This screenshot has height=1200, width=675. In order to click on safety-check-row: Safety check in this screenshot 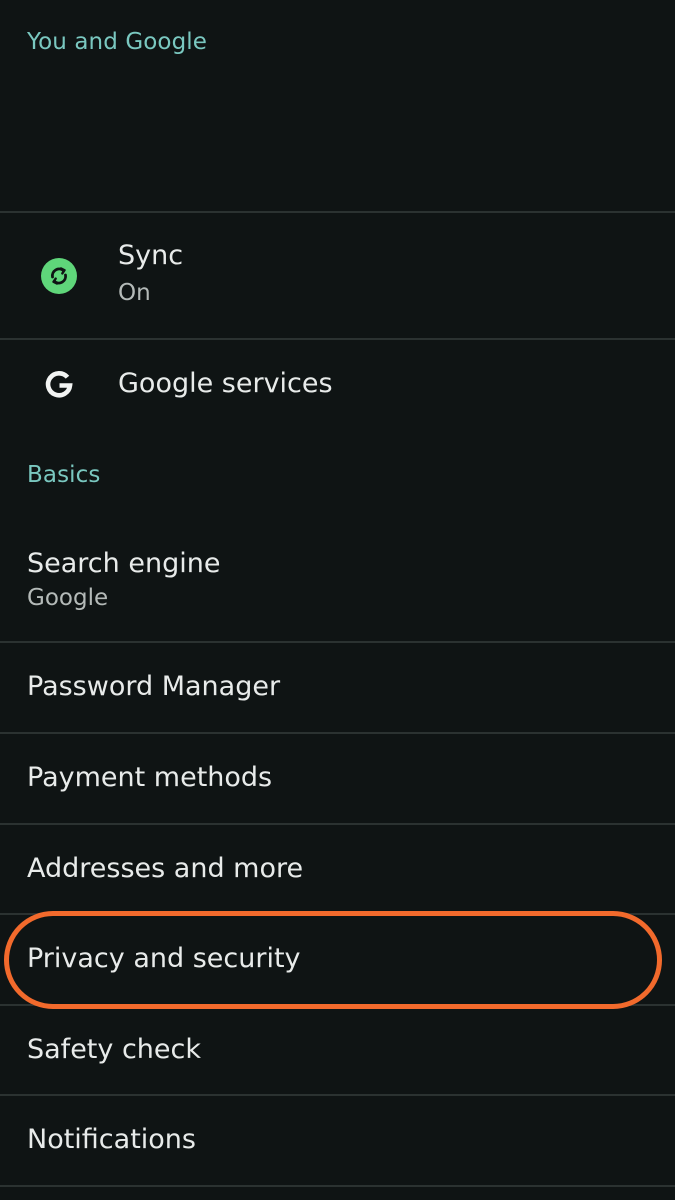, I will do `click(337, 1050)`.